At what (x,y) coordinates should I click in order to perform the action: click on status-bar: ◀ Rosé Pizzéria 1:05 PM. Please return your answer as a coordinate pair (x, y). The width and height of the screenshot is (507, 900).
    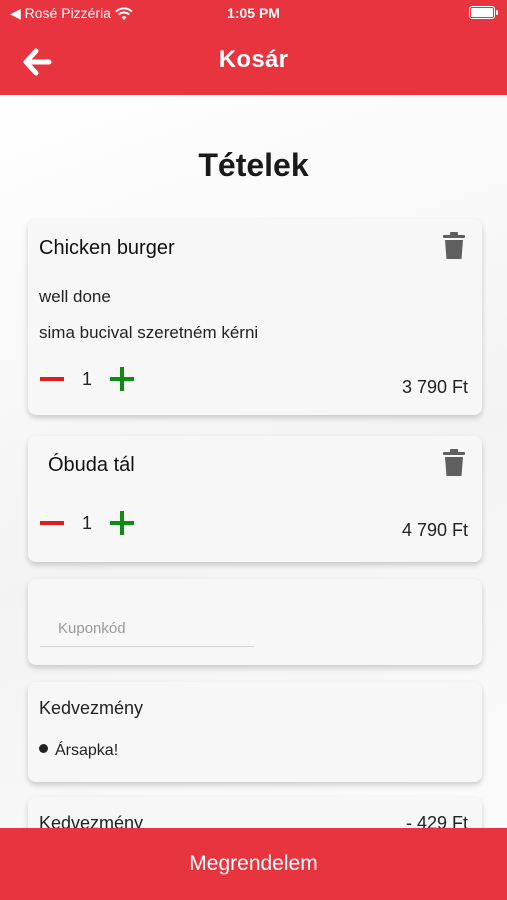
    Looking at the image, I should click on (253, 14).